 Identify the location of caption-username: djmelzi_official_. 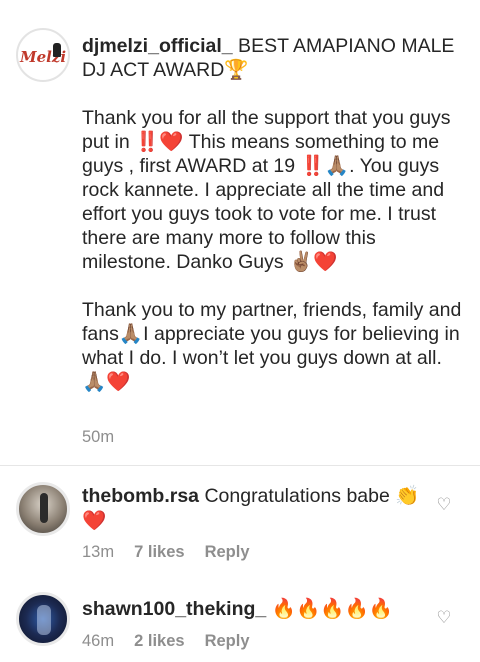
(157, 46).